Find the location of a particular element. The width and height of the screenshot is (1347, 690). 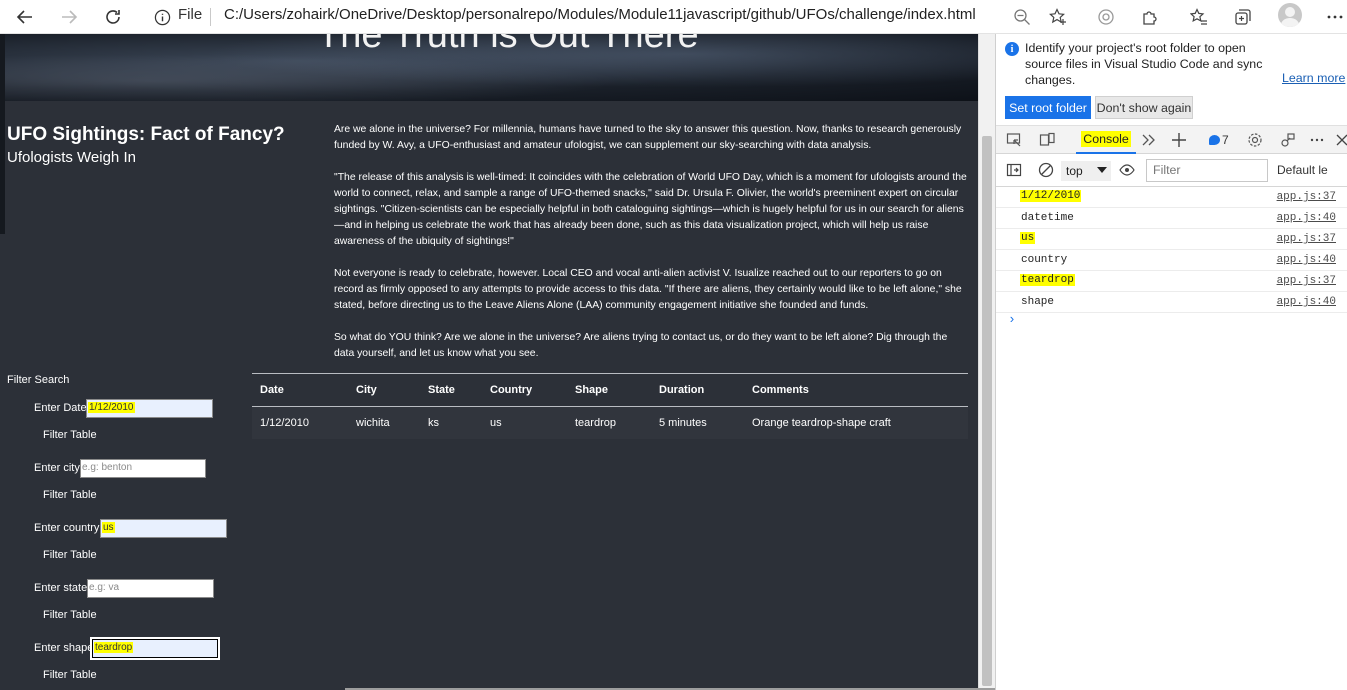

context-selector: top is located at coordinates (1086, 171).